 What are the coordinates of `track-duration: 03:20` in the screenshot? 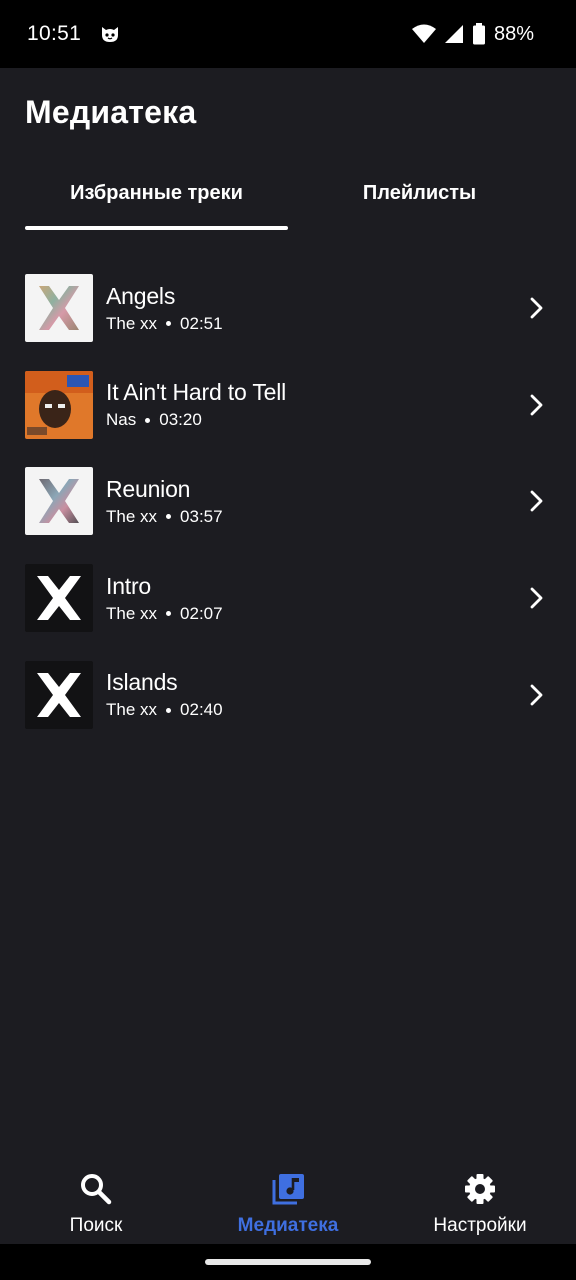 It's located at (180, 420).